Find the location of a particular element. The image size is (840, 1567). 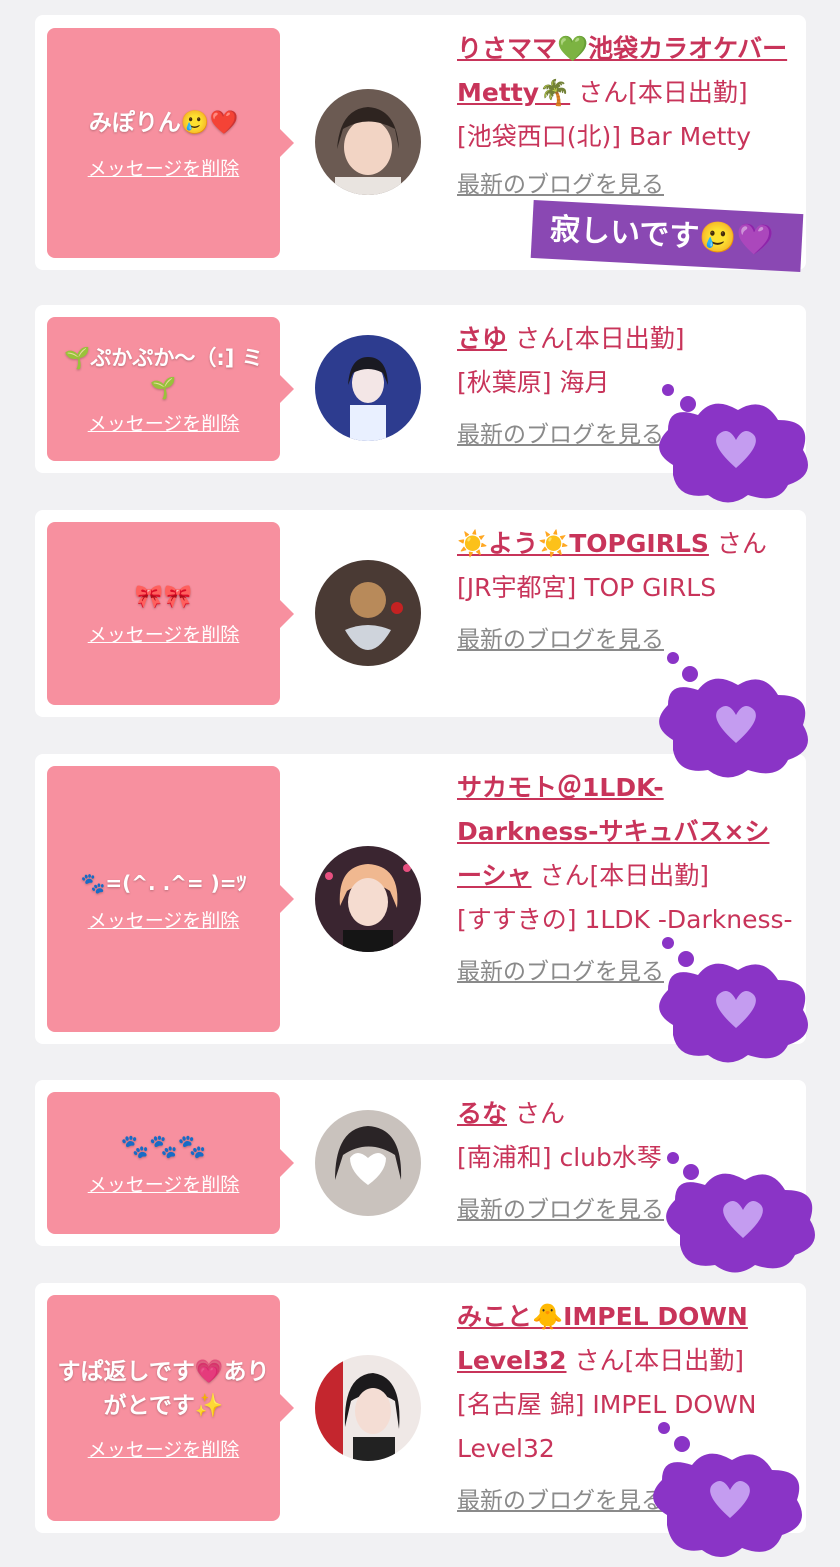

shop-label: [JR宇都宮] TOP GIRLS is located at coordinates (587, 587).